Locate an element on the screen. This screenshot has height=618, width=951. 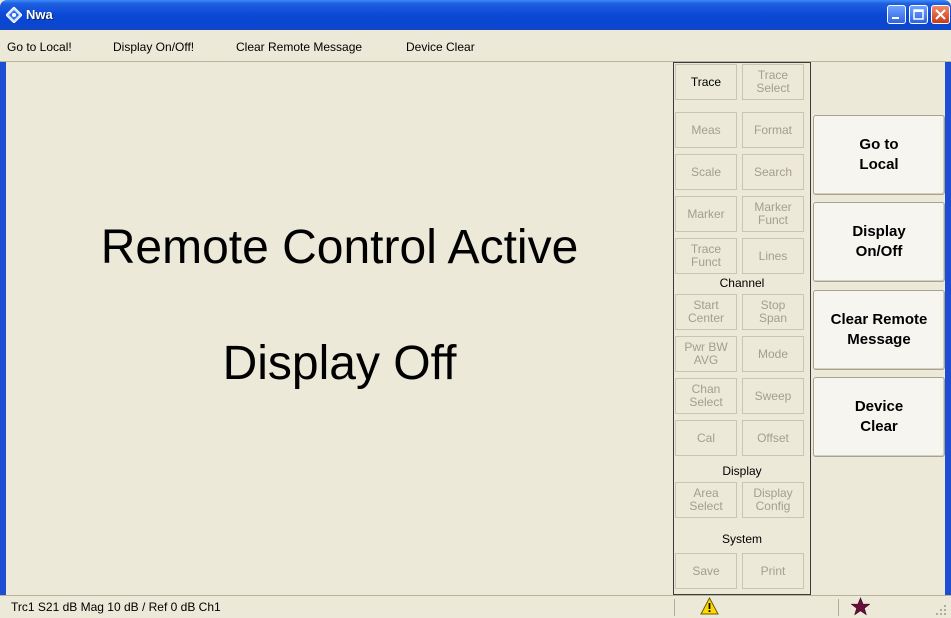
save-softkey: Save is located at coordinates (706, 571).